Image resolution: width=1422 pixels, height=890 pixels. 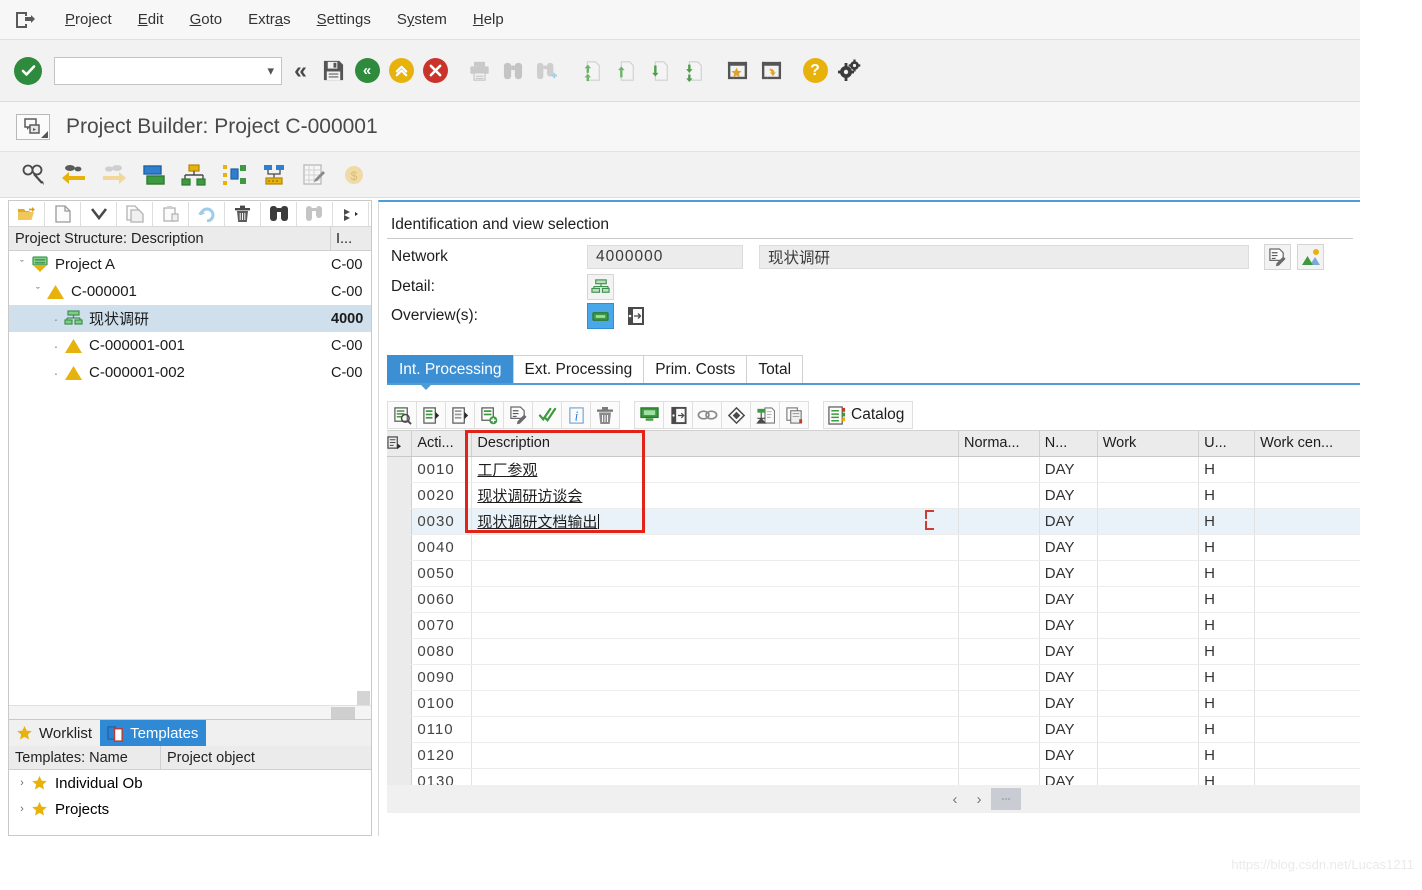 I want to click on templates-row-projects: › Projects, so click(x=190, y=809).